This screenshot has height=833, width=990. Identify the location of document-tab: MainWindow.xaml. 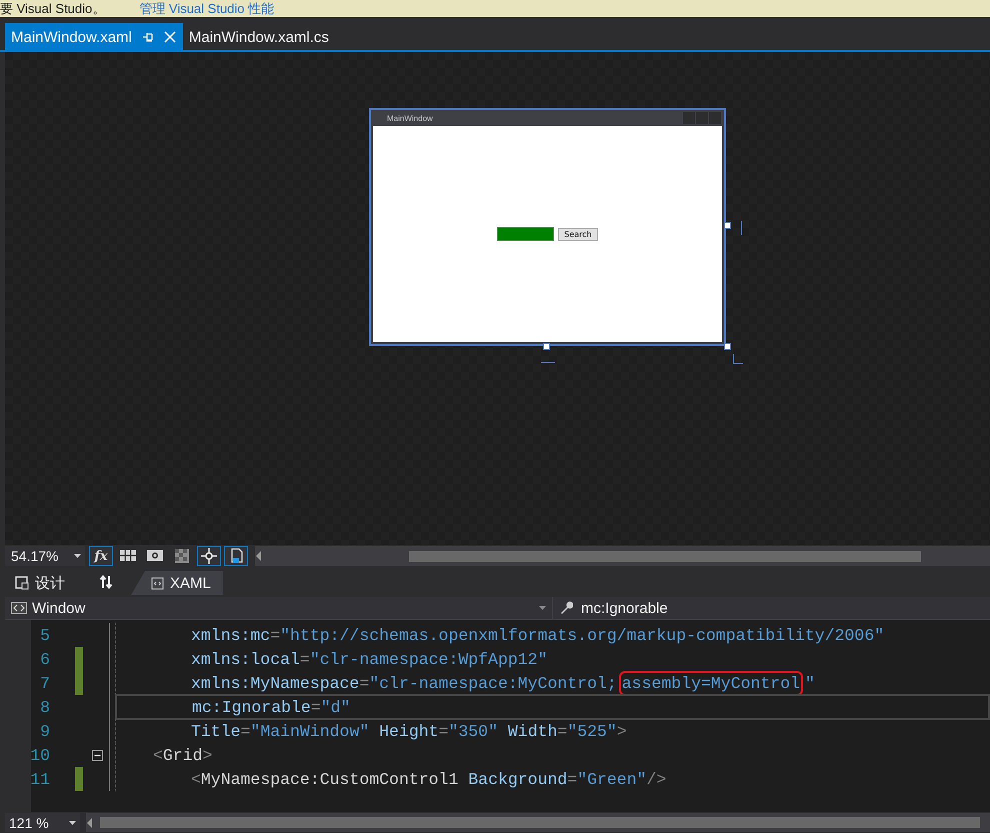
(94, 36).